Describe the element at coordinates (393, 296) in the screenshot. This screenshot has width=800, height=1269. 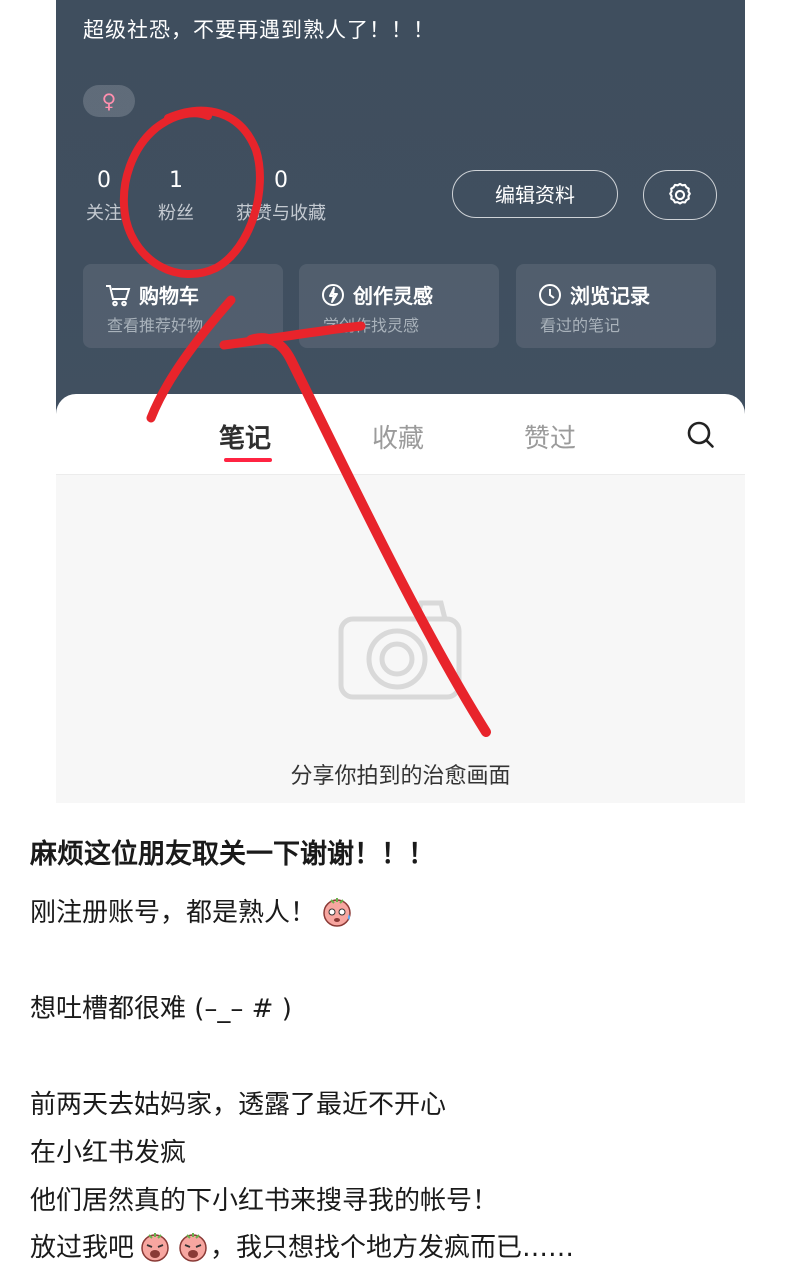
I see `card-title: 创作灵感` at that location.